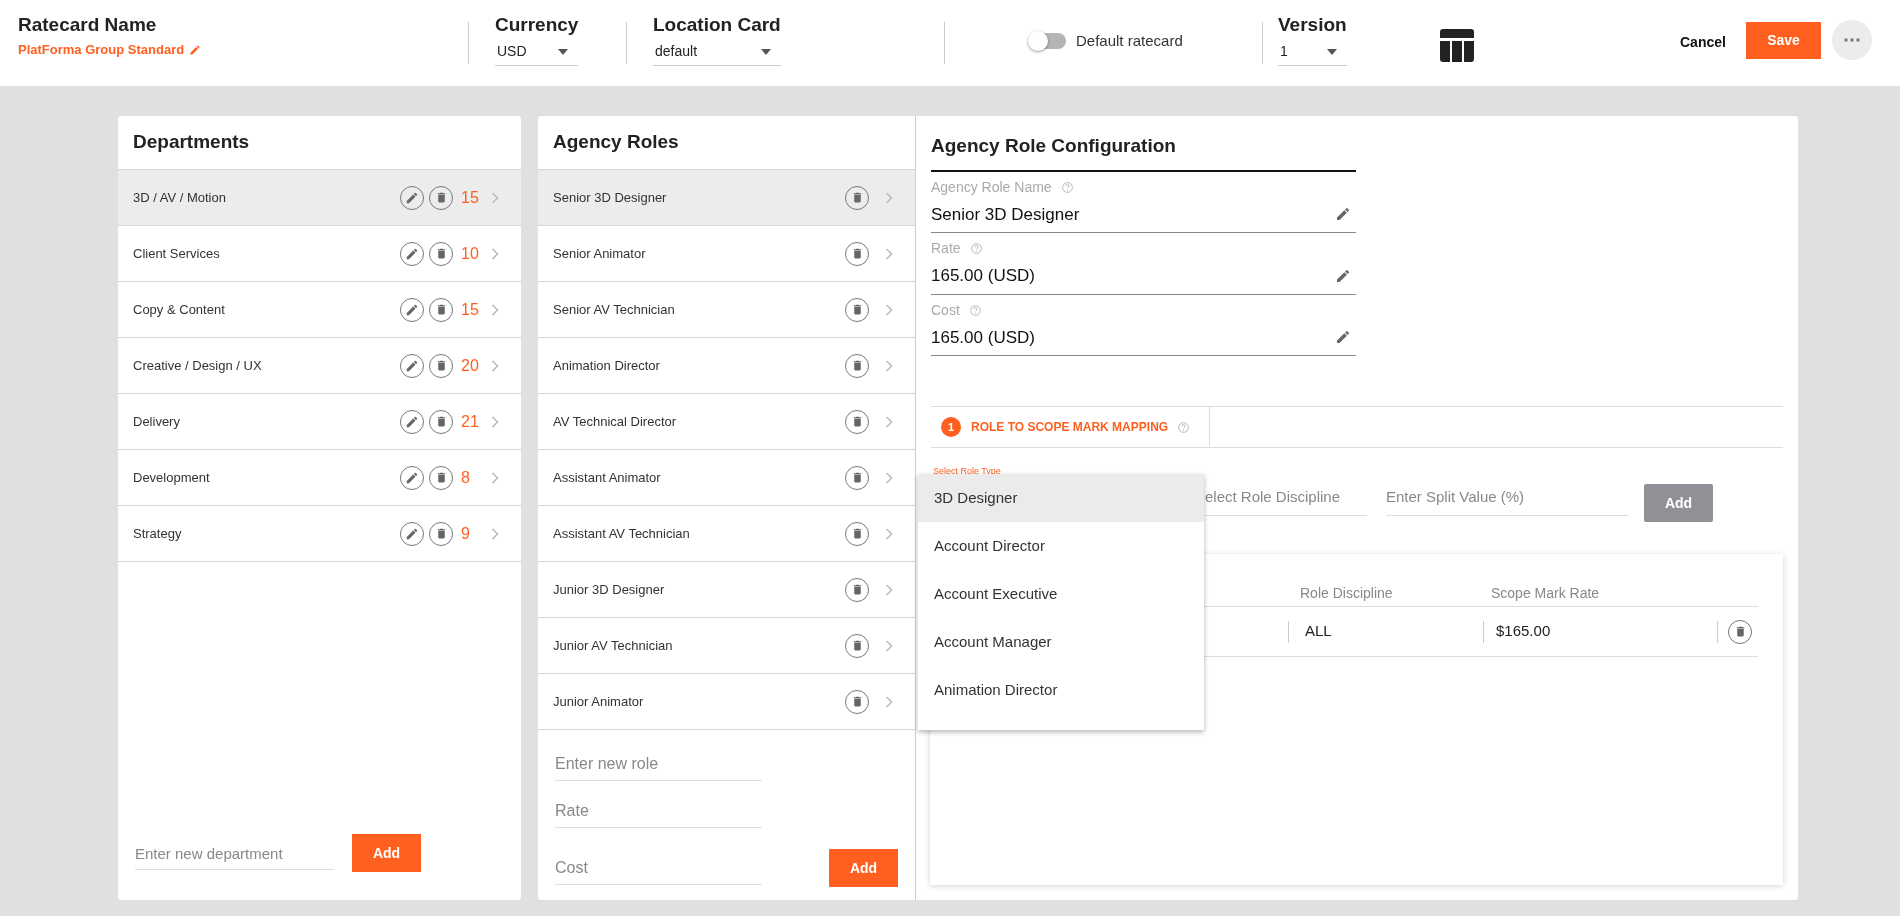 This screenshot has height=916, width=1900. What do you see at coordinates (466, 477) in the screenshot?
I see `role-count: 8` at bounding box center [466, 477].